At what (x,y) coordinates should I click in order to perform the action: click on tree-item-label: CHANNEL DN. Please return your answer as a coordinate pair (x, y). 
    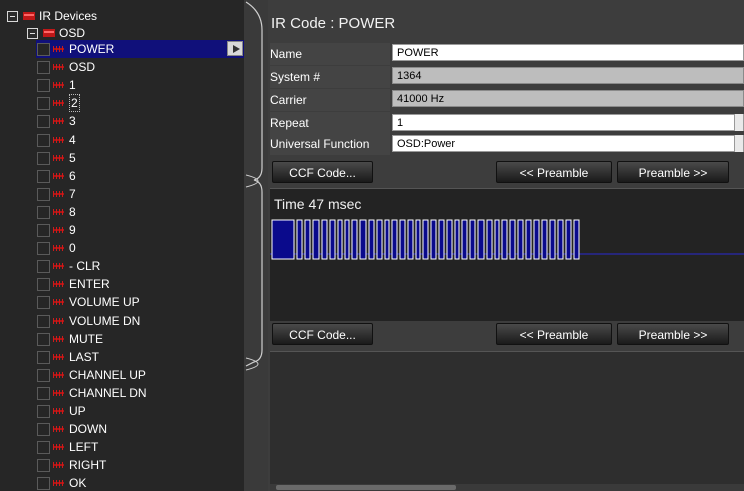
    Looking at the image, I should click on (108, 393).